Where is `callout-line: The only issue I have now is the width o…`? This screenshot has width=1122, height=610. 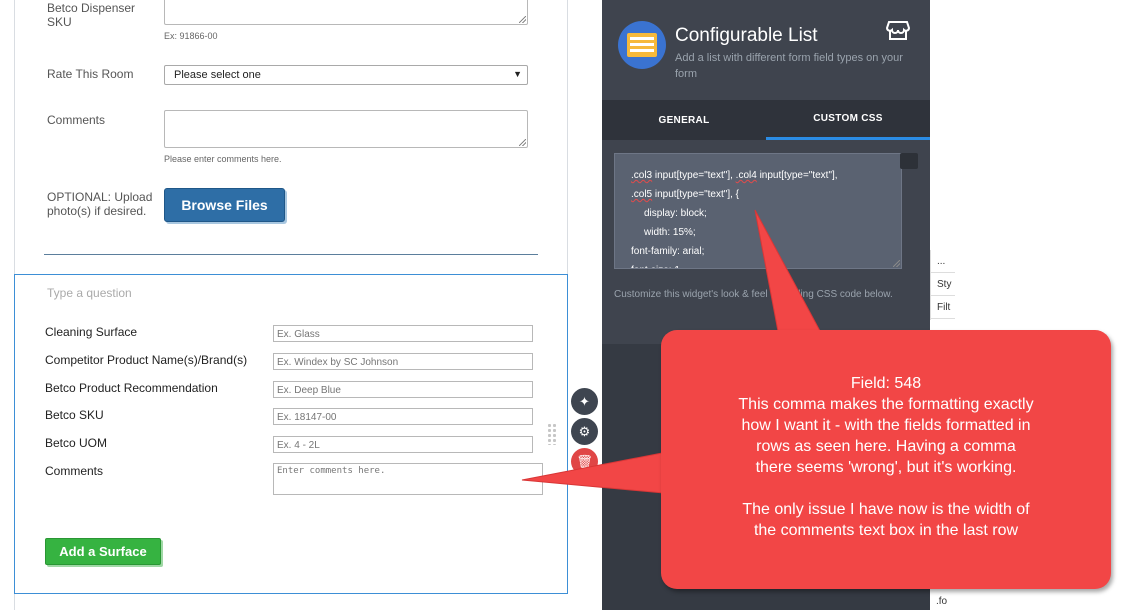 callout-line: The only issue I have now is the width o… is located at coordinates (886, 509).